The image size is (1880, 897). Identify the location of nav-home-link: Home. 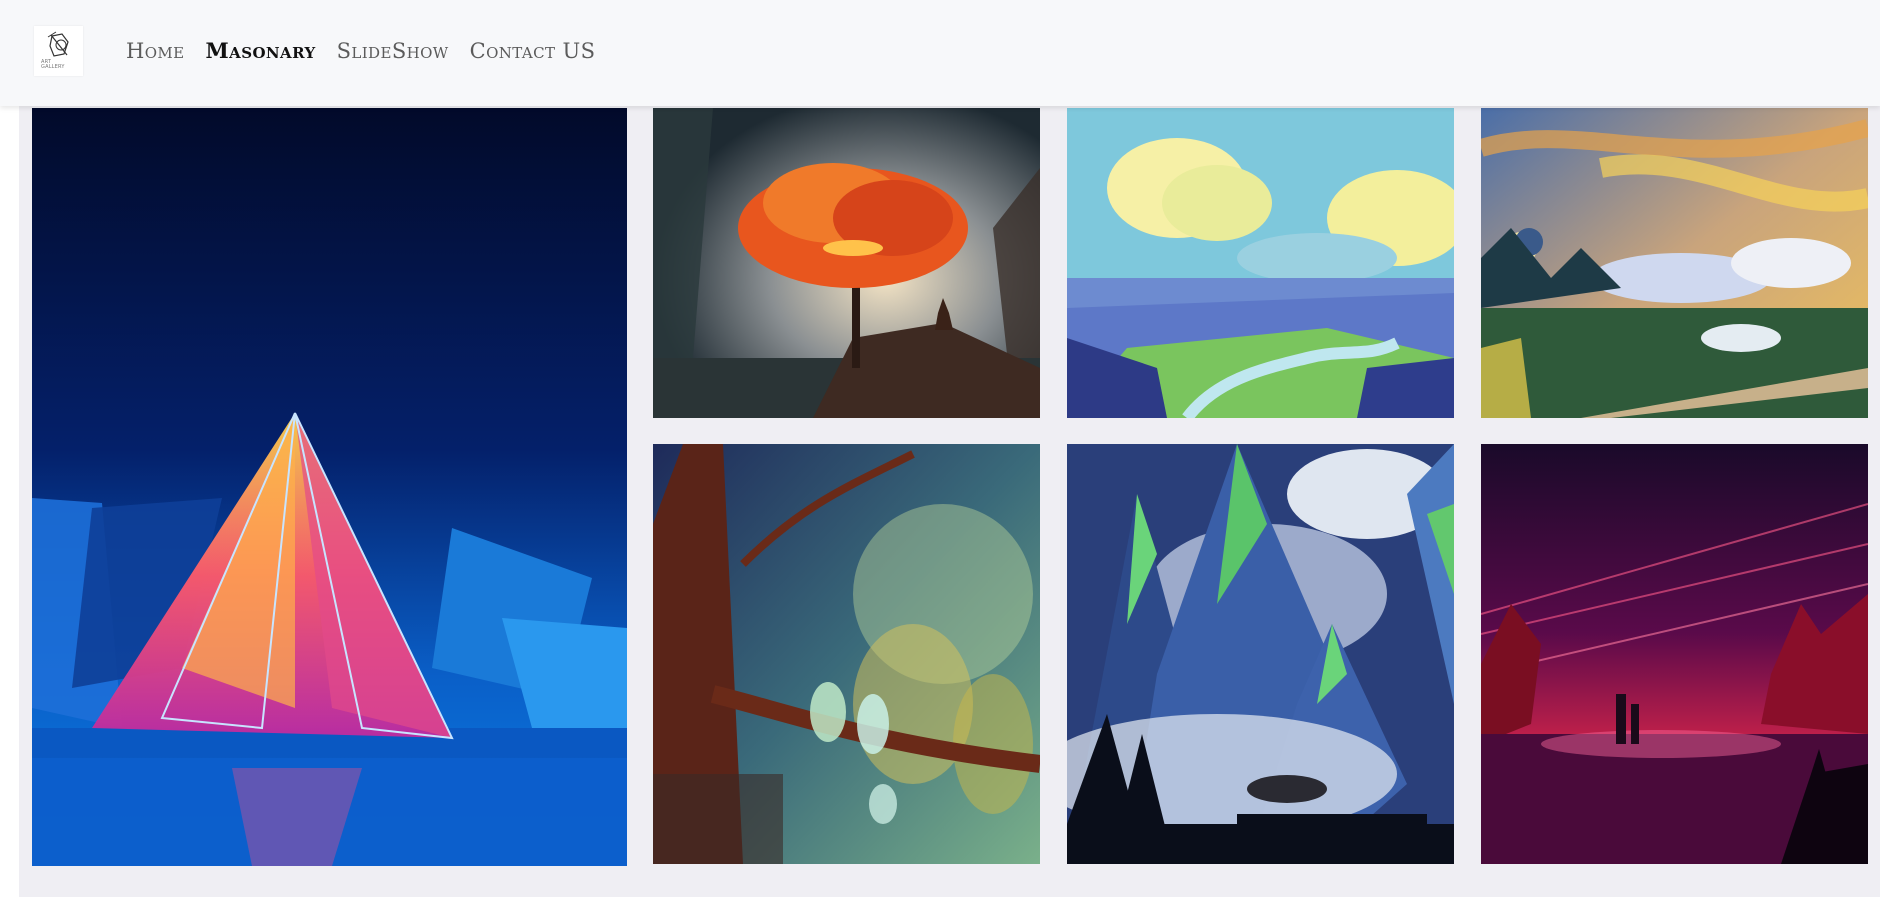
(155, 51).